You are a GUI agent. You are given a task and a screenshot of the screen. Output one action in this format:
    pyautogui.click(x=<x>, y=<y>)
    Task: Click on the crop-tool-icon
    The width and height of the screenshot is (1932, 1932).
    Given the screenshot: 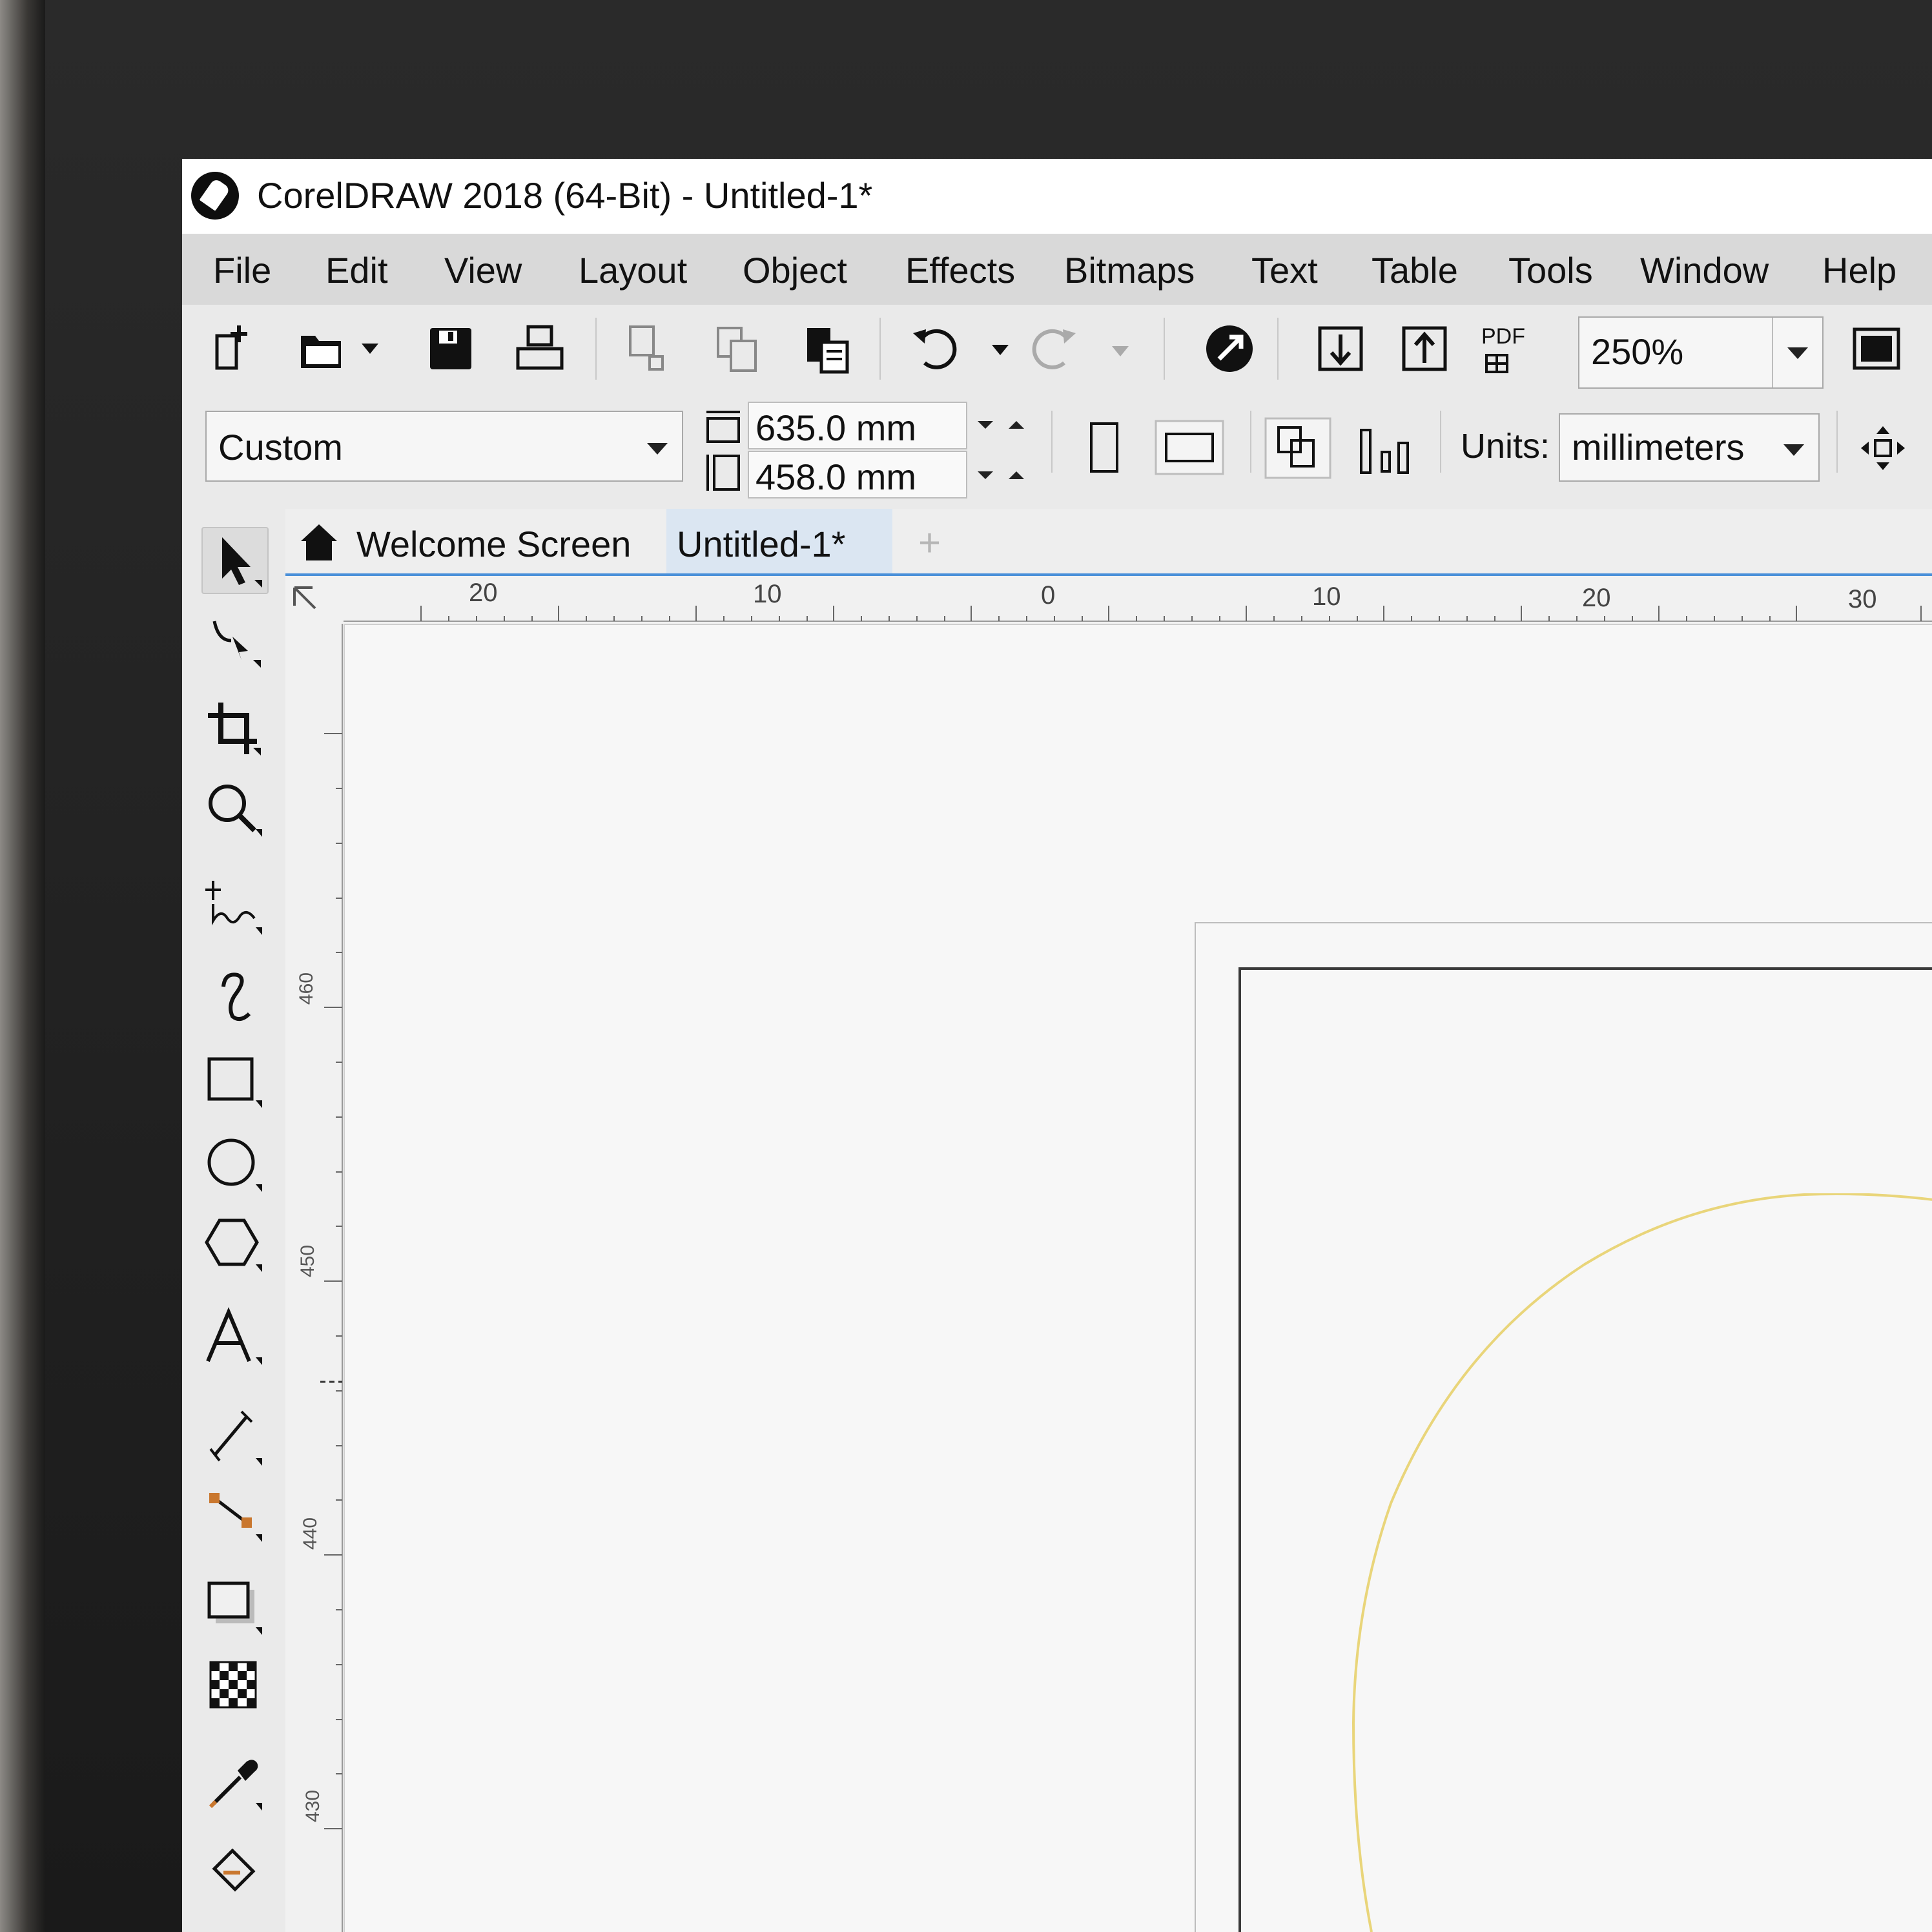 What is the action you would take?
    pyautogui.click(x=233, y=728)
    